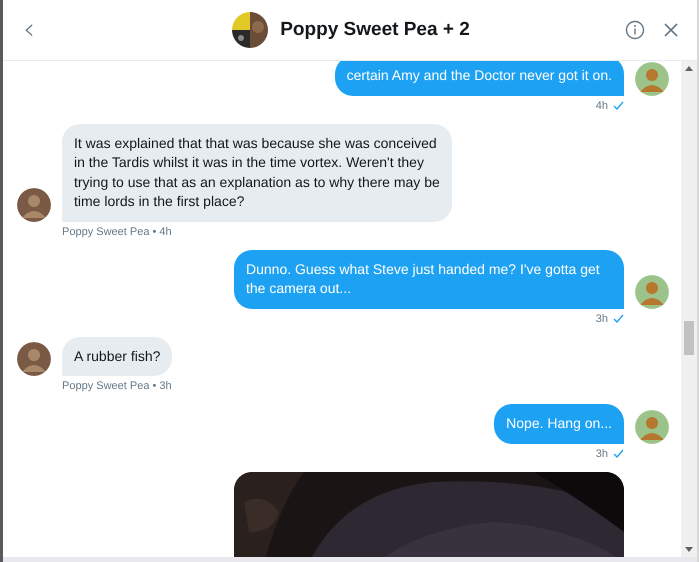 Image resolution: width=699 pixels, height=562 pixels. Describe the element at coordinates (117, 356) in the screenshot. I see `message-bubble: A rubber fish?` at that location.